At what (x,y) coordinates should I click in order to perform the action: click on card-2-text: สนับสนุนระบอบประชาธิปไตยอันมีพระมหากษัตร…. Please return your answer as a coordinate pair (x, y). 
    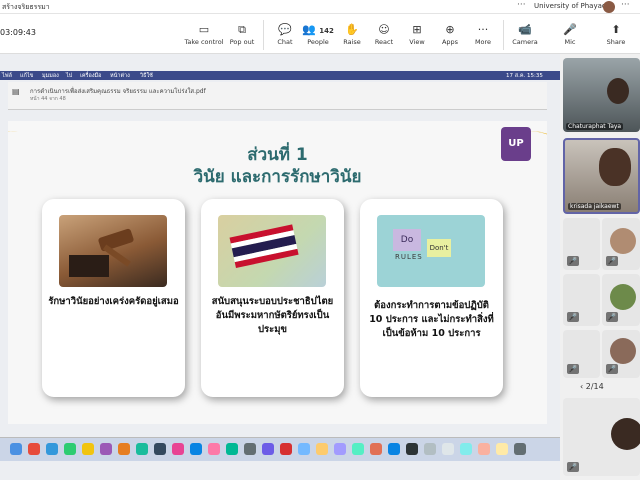
    Looking at the image, I should click on (272, 315).